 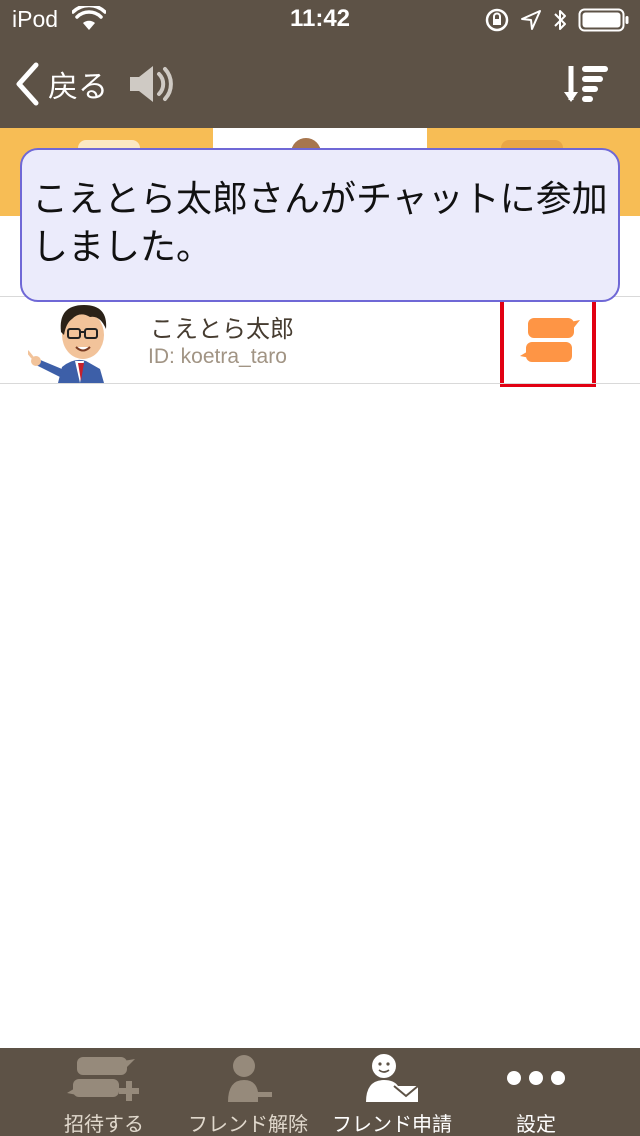 What do you see at coordinates (587, 84) in the screenshot?
I see `sort-icon` at bounding box center [587, 84].